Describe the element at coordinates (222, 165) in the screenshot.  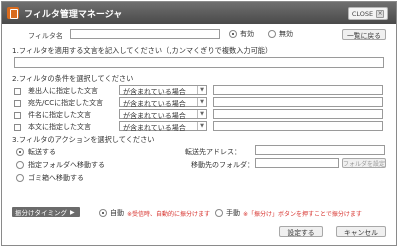
I see `move-folder-label: 移動先のフォルダ：` at that location.